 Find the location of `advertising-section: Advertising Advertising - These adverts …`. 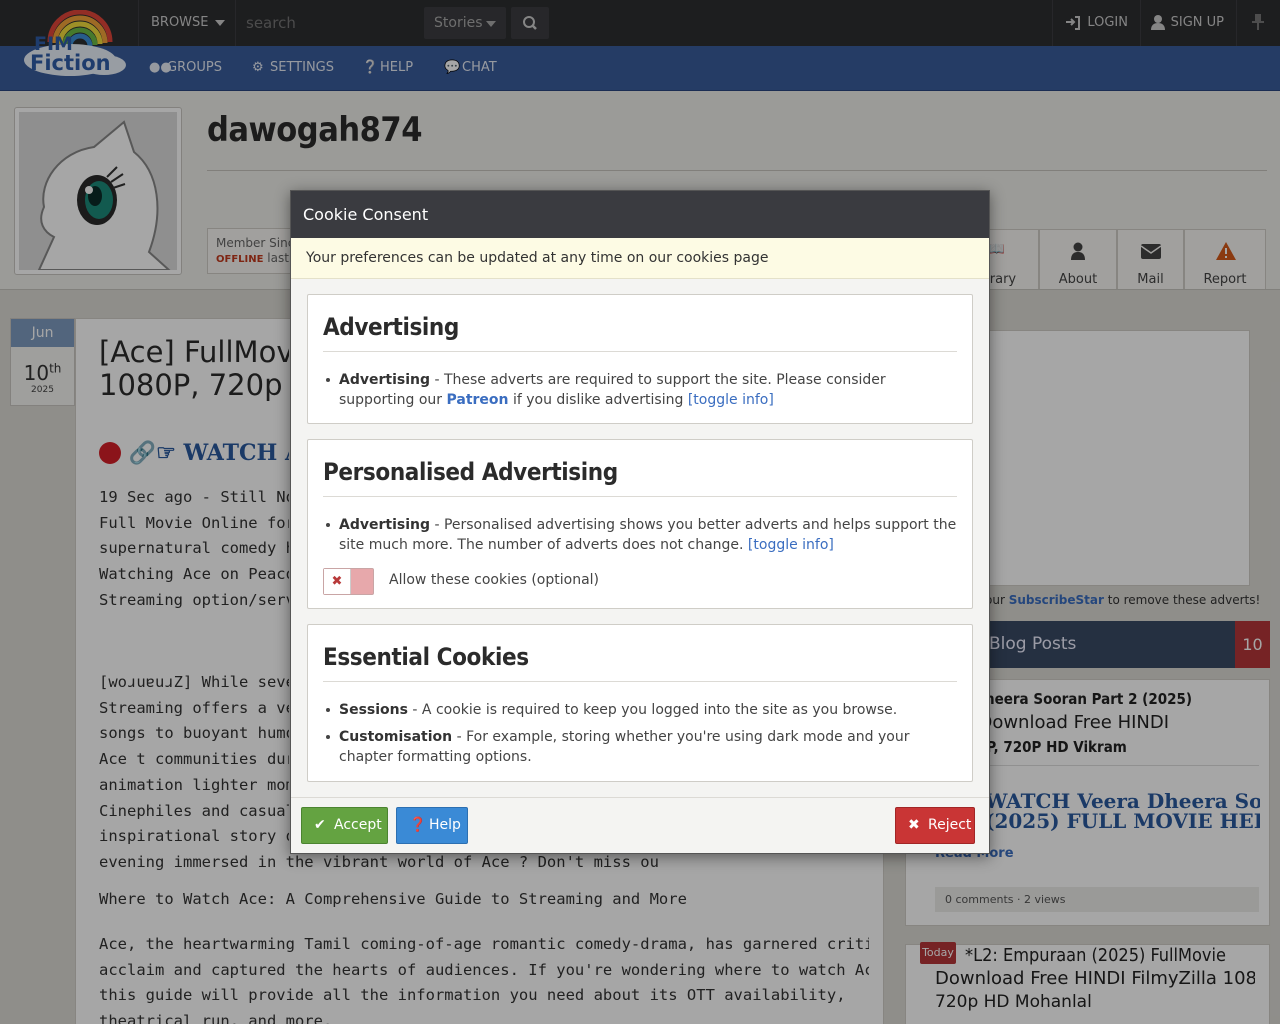

advertising-section: Advertising Advertising - These adverts … is located at coordinates (640, 359).